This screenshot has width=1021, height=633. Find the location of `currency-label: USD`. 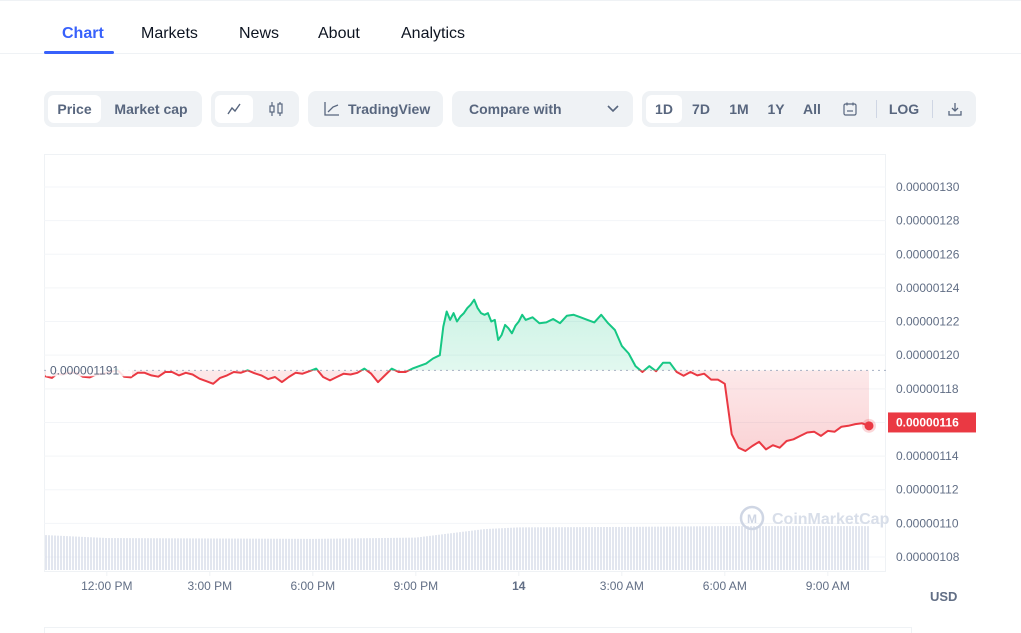

currency-label: USD is located at coordinates (944, 596).